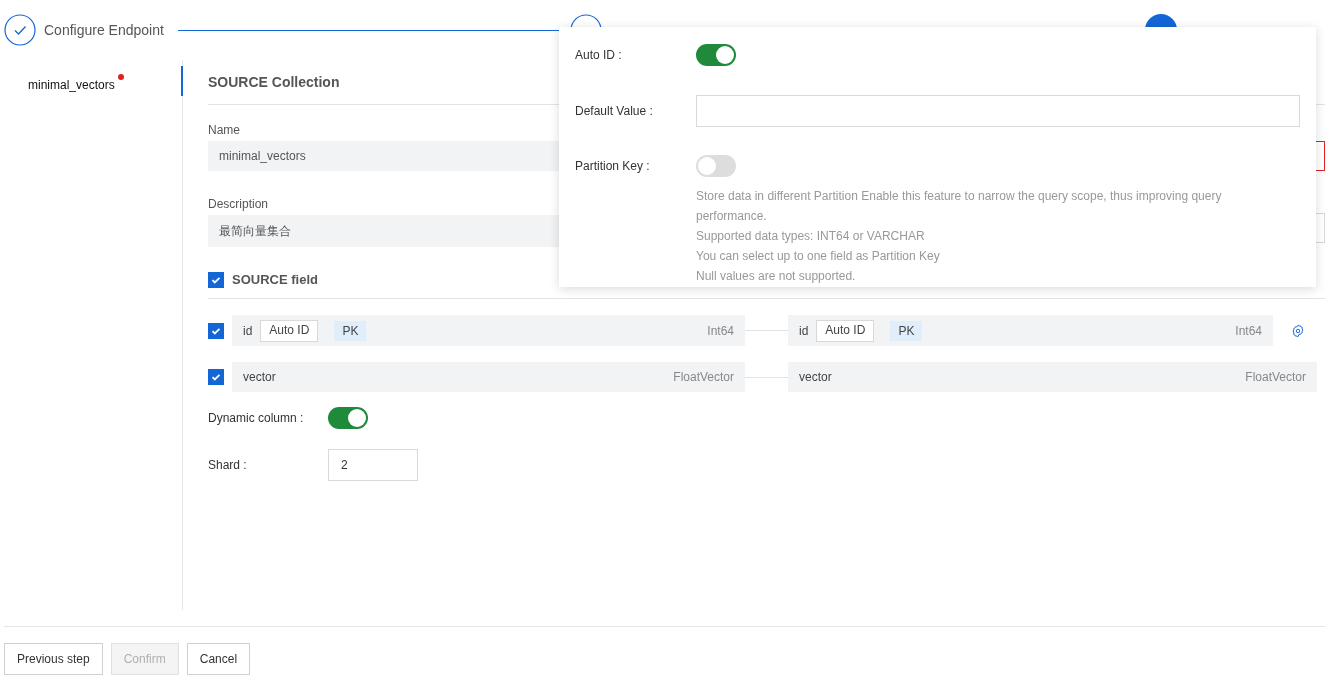 The image size is (1336, 679). Describe the element at coordinates (91, 81) in the screenshot. I see `sidebar-item: minimal_vectors` at that location.